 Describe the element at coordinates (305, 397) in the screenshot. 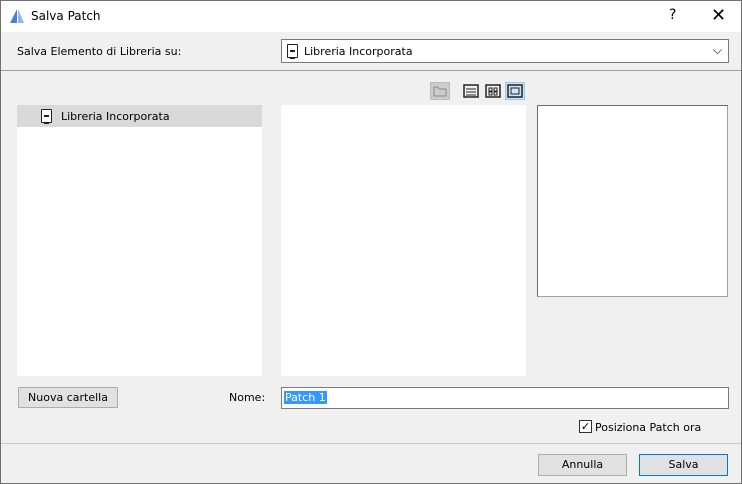

I see `name-value: Patch 1` at that location.